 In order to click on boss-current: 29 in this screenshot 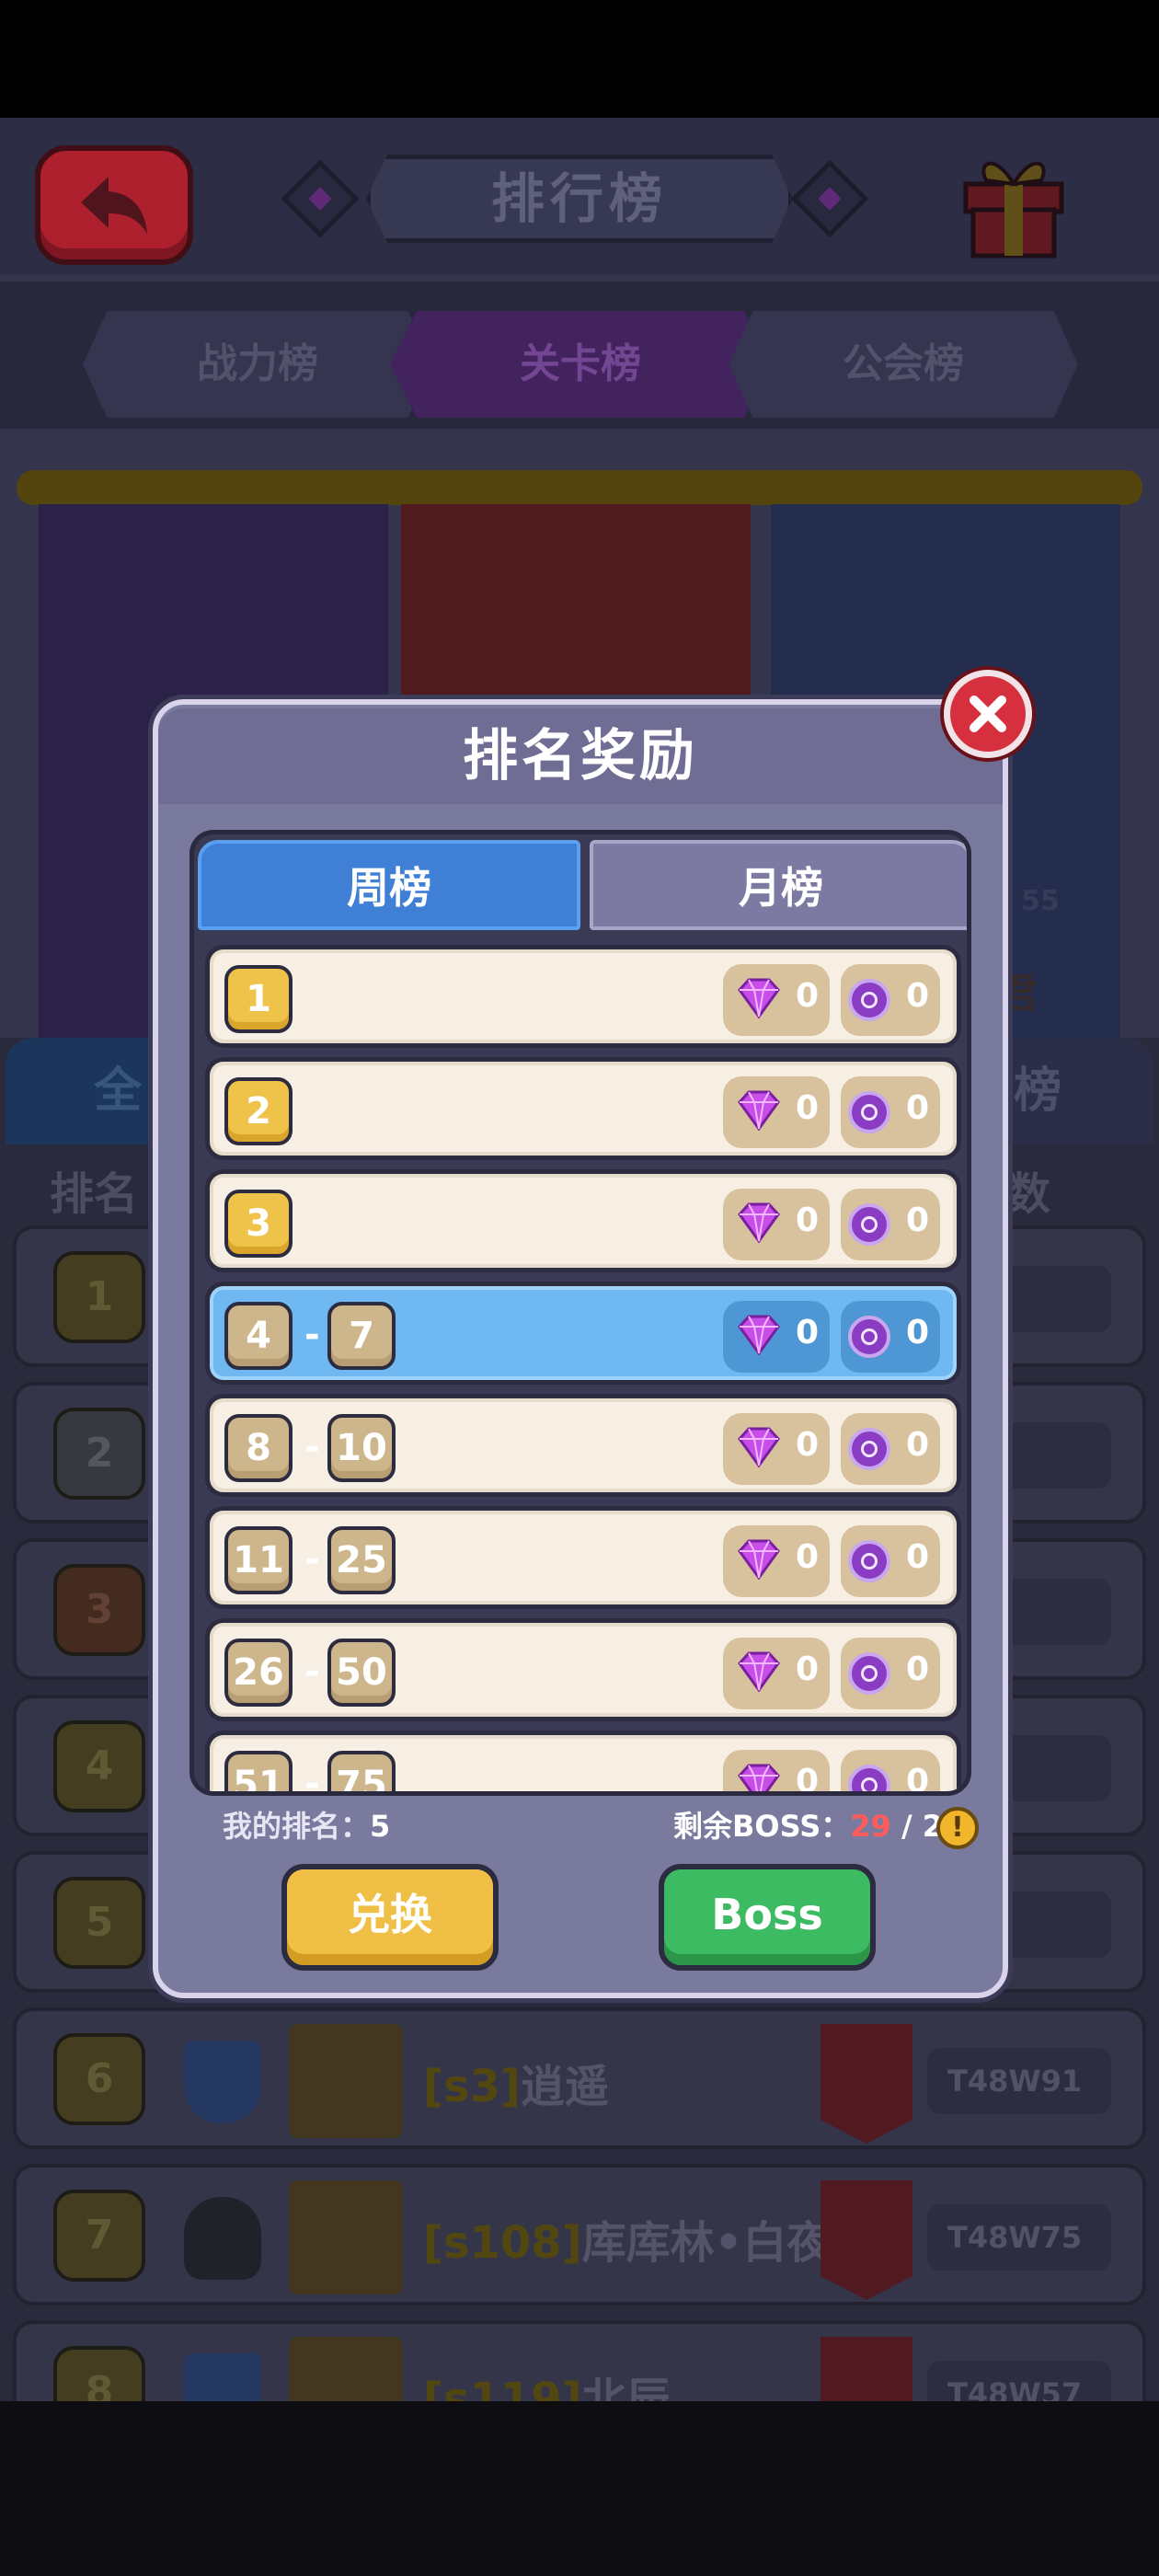, I will do `click(870, 1826)`.